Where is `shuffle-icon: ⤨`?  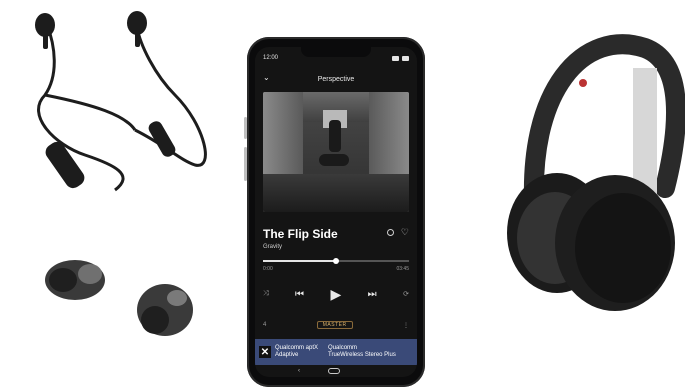 shuffle-icon: ⤨ is located at coordinates (266, 294).